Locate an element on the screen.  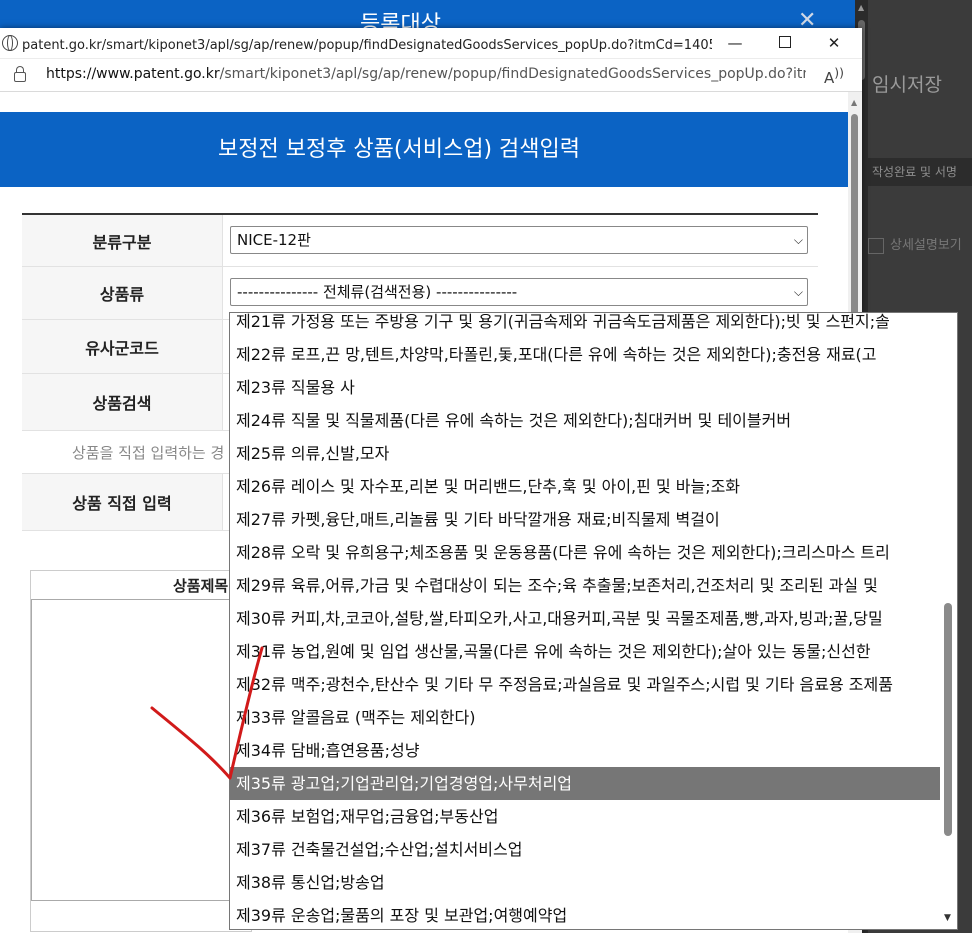
page-header: 보정전 보정후 상품(서비스업) 검색입력 is located at coordinates (424, 149).